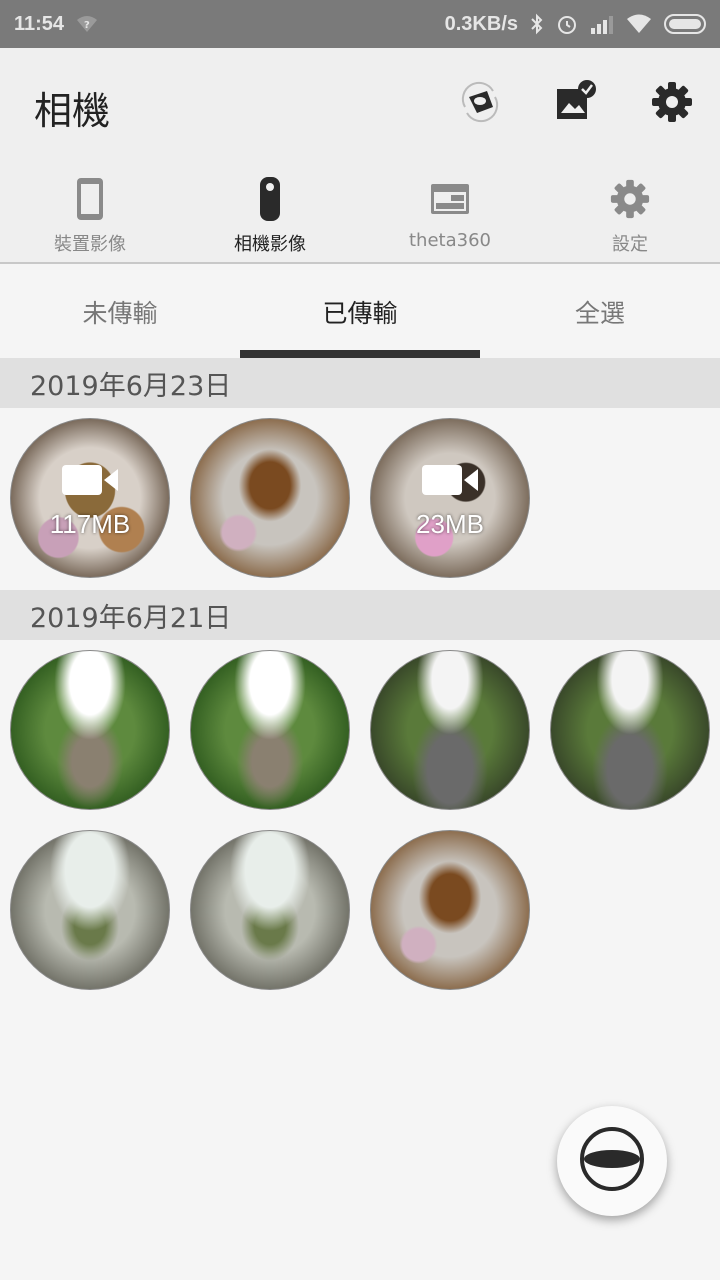  I want to click on file-size: 117MB, so click(90, 523).